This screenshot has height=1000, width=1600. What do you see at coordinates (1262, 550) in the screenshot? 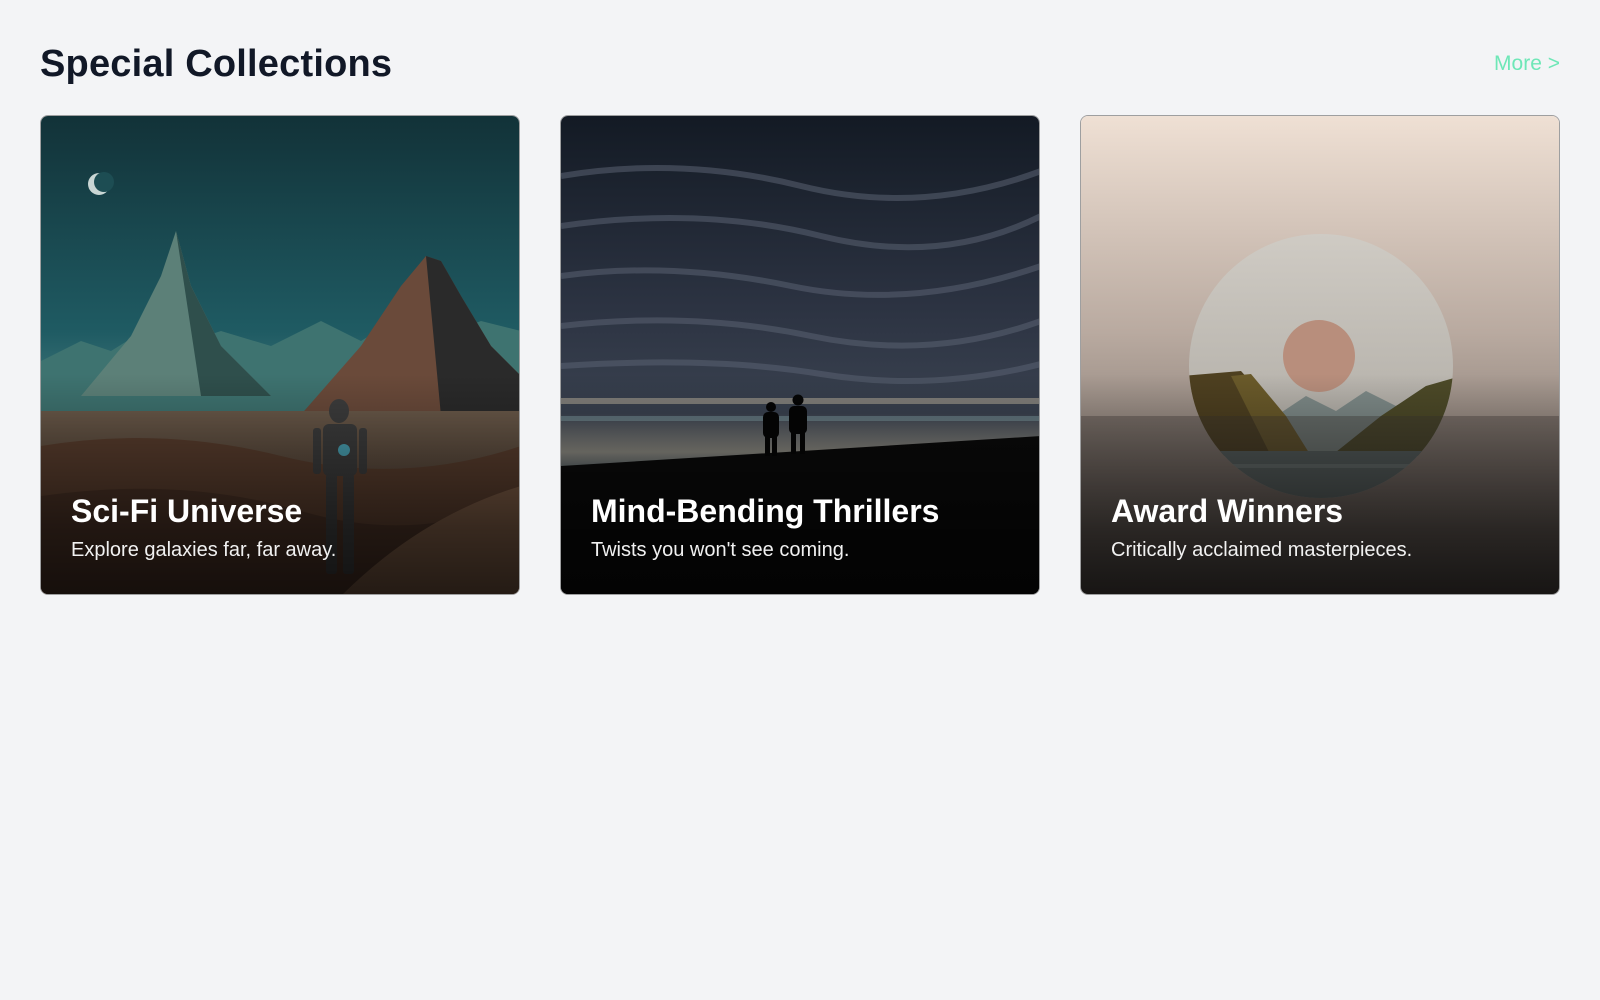
I see `card-subtitle: Critically acclaimed masterpieces.` at bounding box center [1262, 550].